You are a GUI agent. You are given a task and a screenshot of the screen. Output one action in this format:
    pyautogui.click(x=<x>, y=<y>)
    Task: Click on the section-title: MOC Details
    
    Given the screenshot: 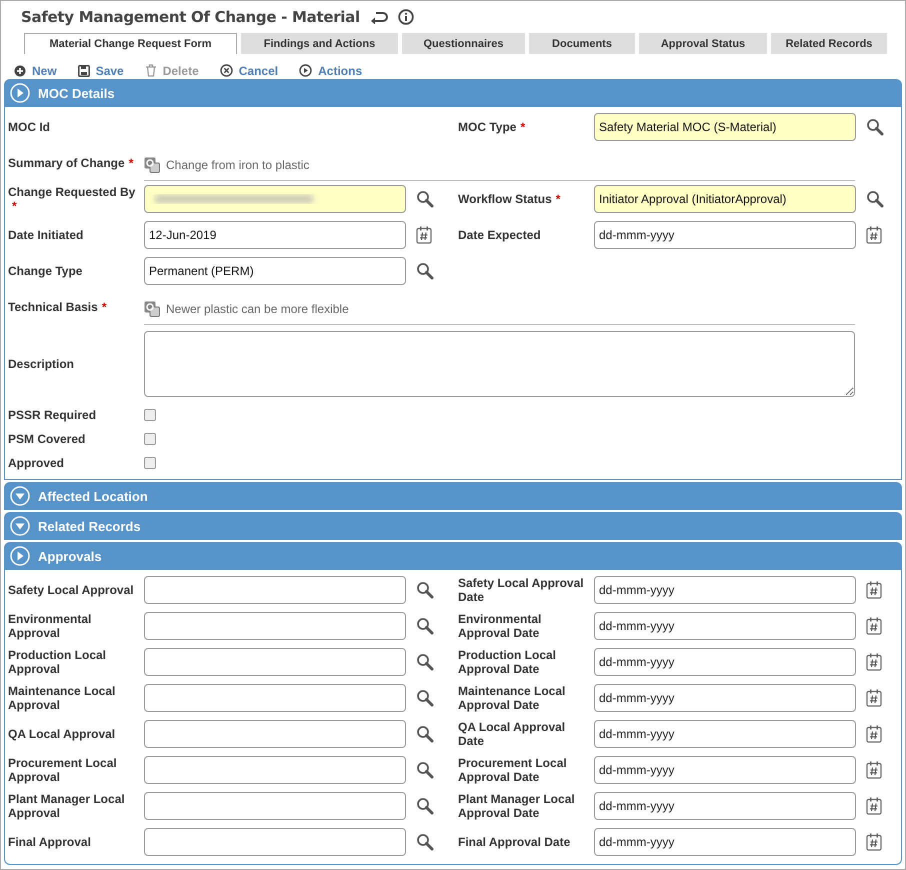 What is the action you would take?
    pyautogui.click(x=76, y=93)
    